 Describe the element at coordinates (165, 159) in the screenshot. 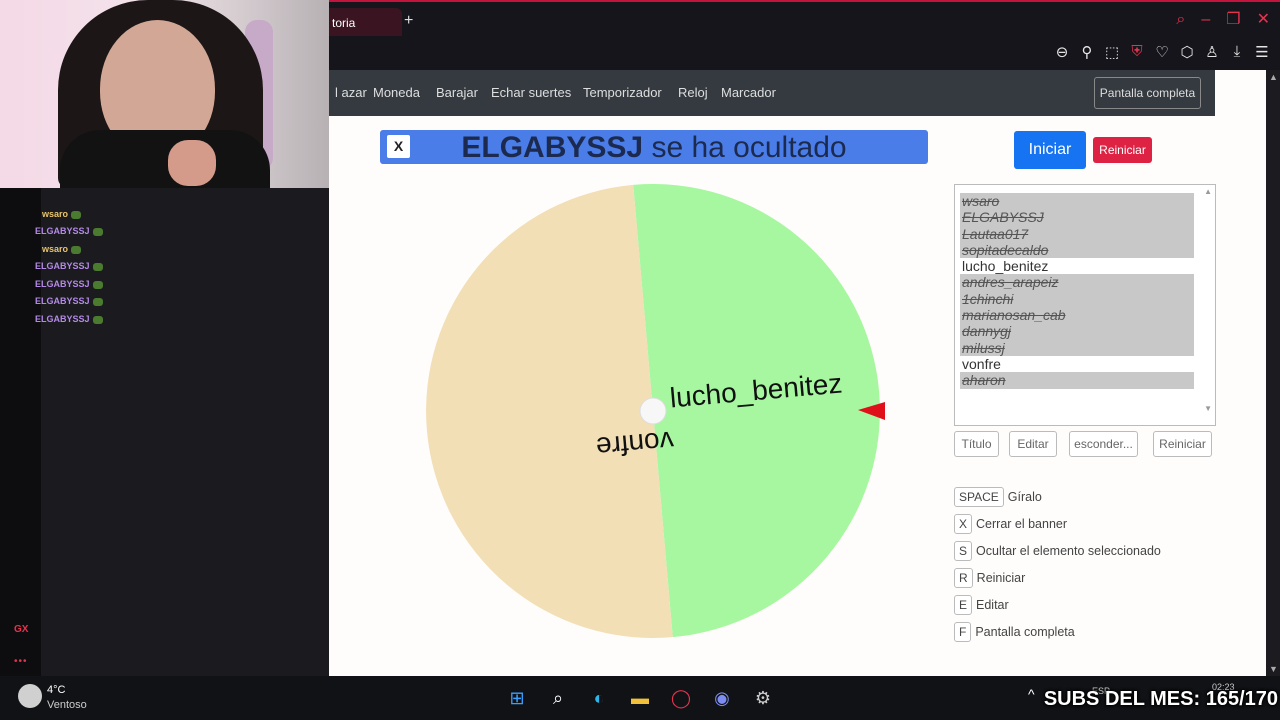

I see `person-shirt-shape` at that location.